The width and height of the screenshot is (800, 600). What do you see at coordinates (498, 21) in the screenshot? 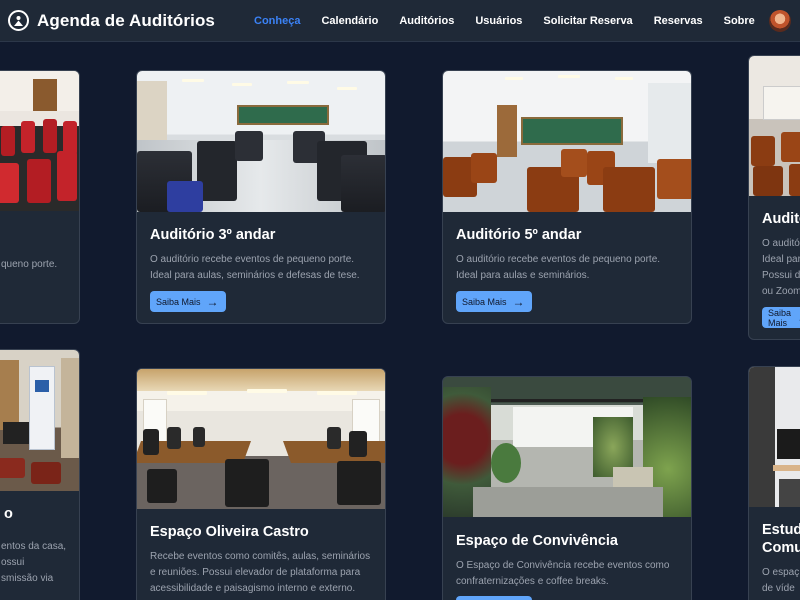
I see `nav-item-usuarios: Usuários` at bounding box center [498, 21].